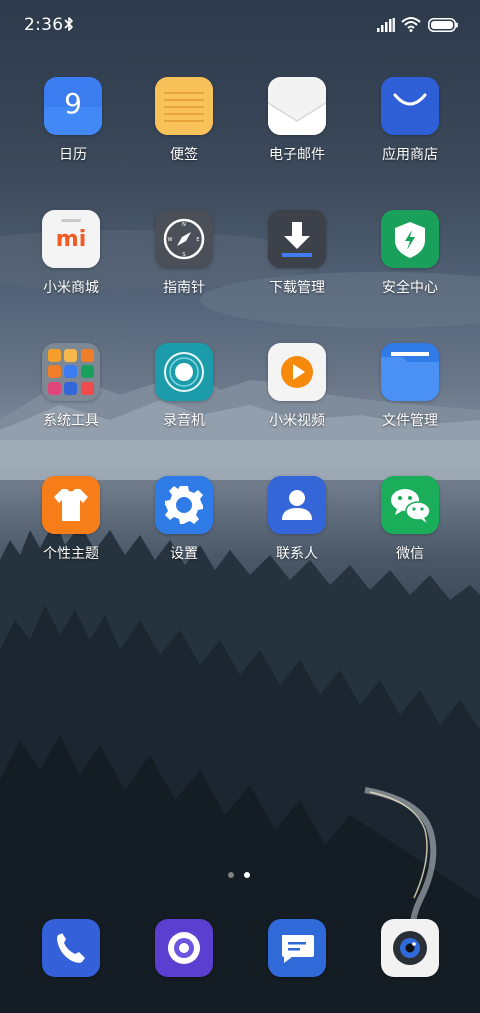  What do you see at coordinates (71, 372) in the screenshot?
I see `folder-icon` at bounding box center [71, 372].